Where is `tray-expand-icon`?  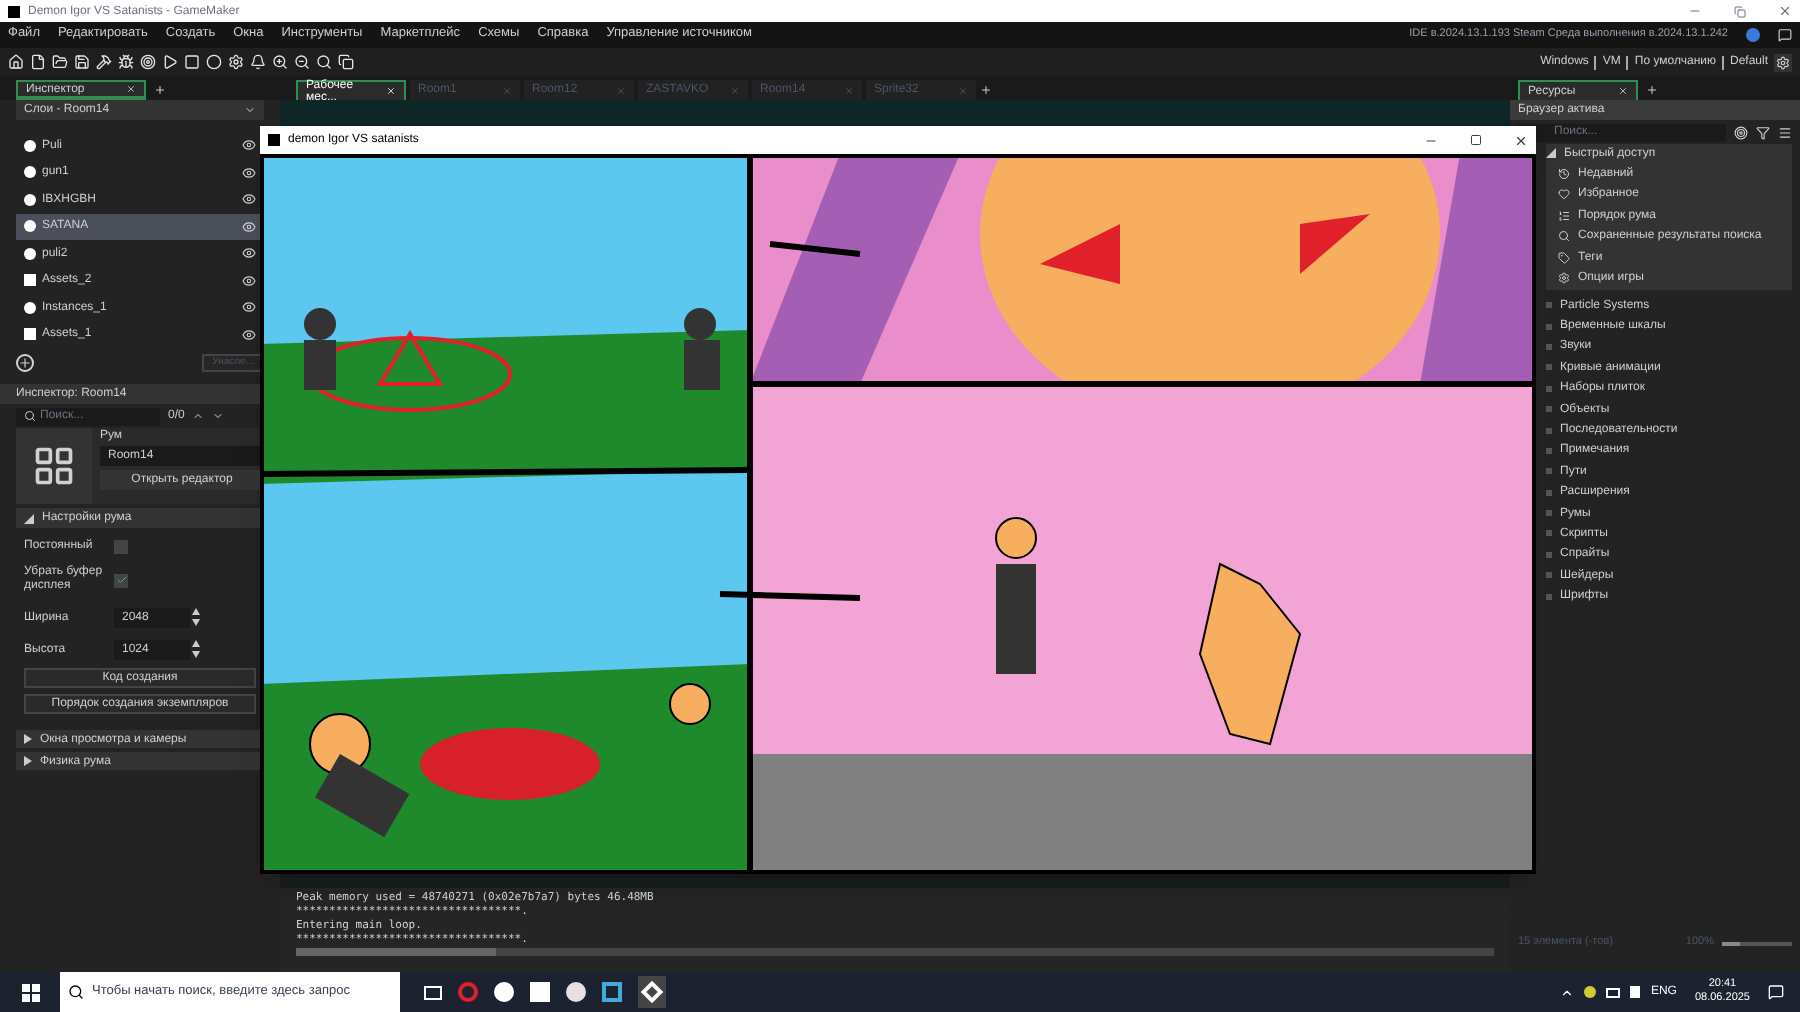
tray-expand-icon is located at coordinates (1567, 992).